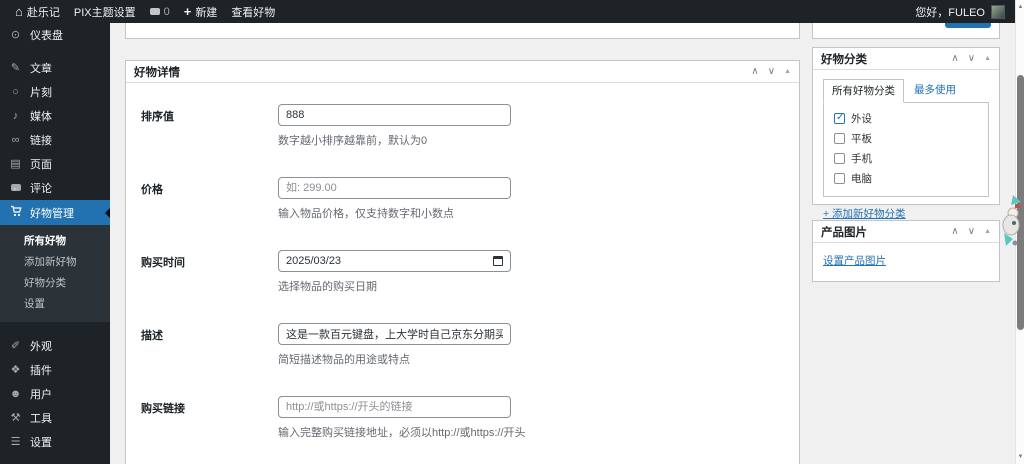 The image size is (1024, 464). Describe the element at coordinates (55, 418) in the screenshot. I see `sidebar-item-tools: ⚒ 工具` at that location.